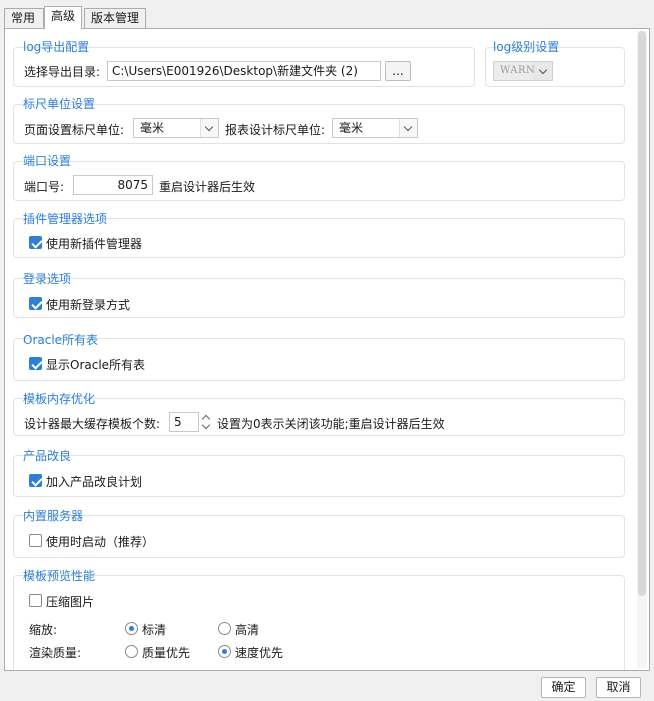  What do you see at coordinates (88, 305) in the screenshot?
I see `login-checkbox-label: 使用新登录方式` at bounding box center [88, 305].